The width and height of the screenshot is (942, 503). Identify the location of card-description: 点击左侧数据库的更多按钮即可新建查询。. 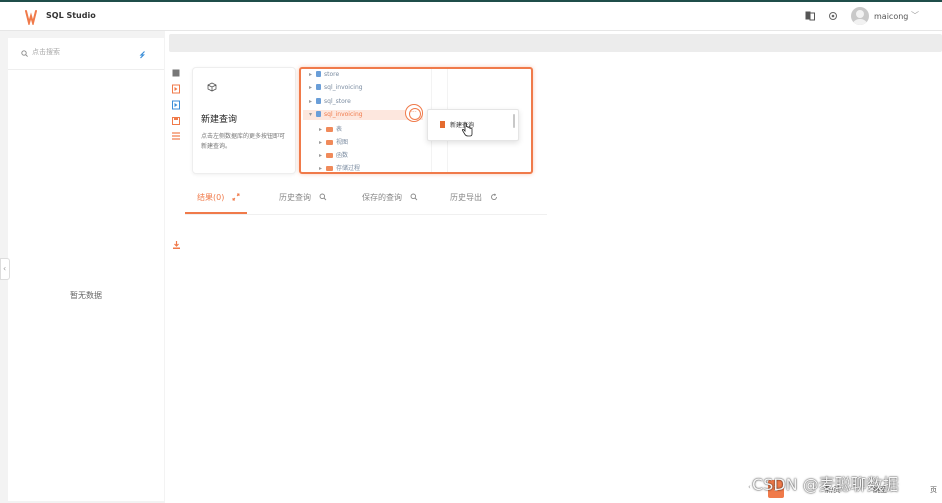
(243, 141).